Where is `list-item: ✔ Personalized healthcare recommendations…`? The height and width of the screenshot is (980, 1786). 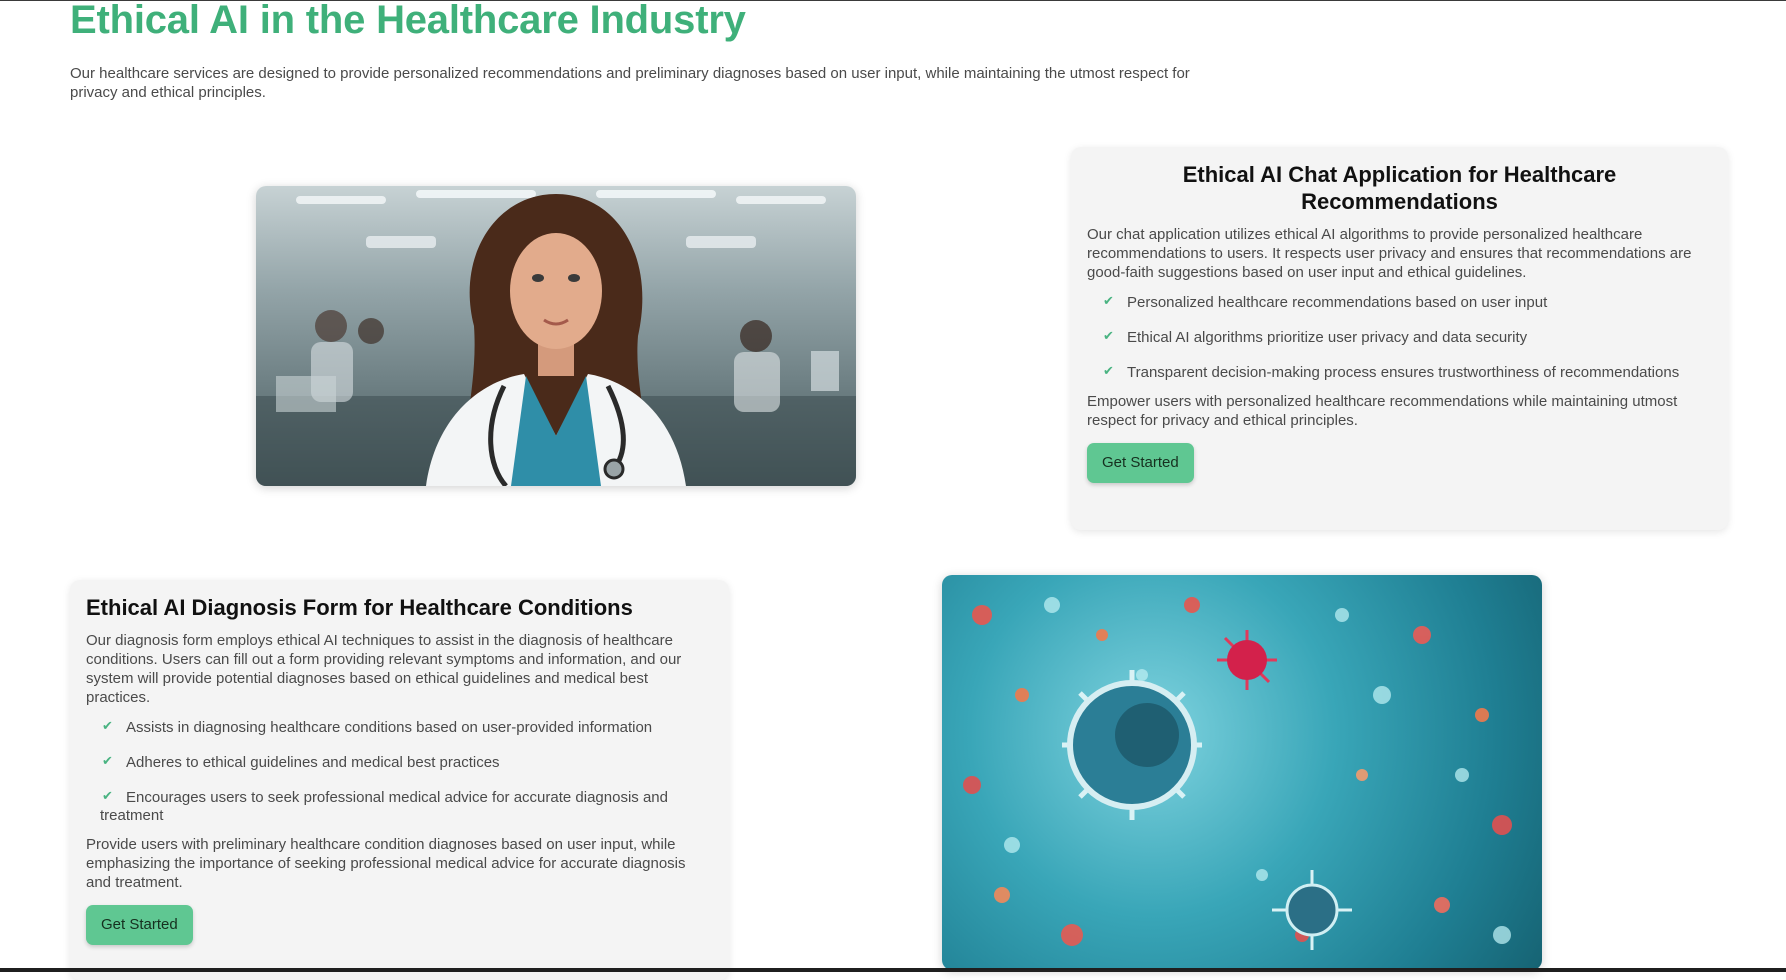
list-item: ✔ Personalized healthcare recommendations… is located at coordinates (1406, 302).